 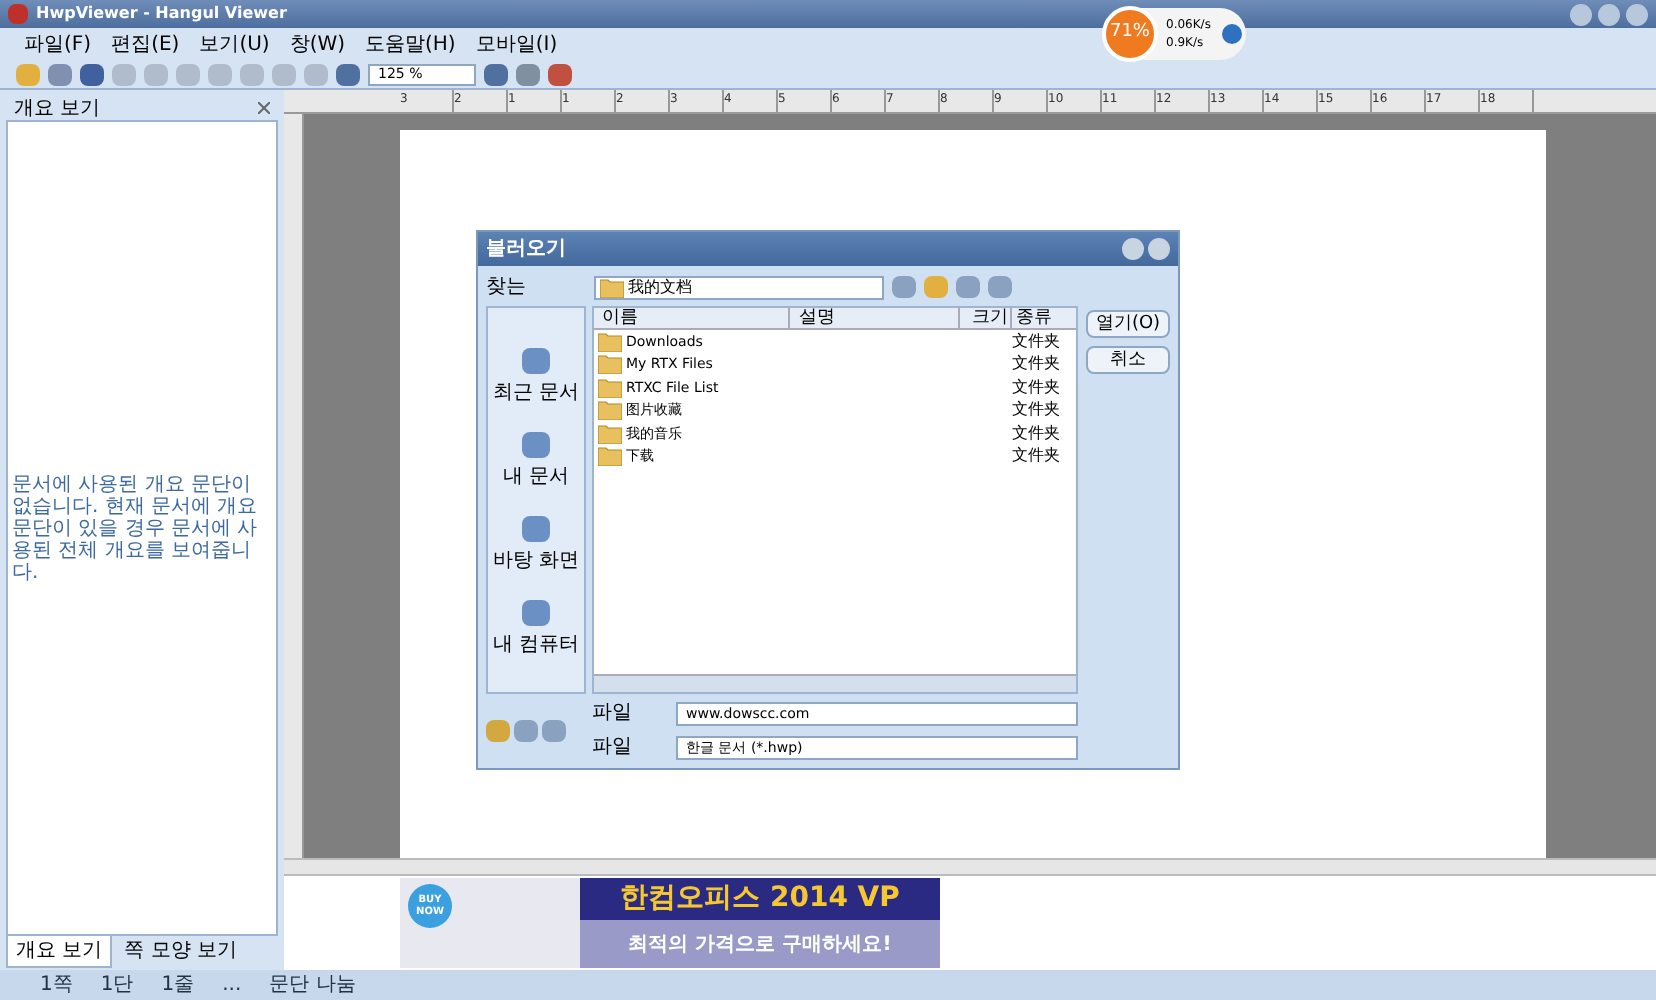 I want to click on dialog-button: 열기(O), so click(x=1128, y=324).